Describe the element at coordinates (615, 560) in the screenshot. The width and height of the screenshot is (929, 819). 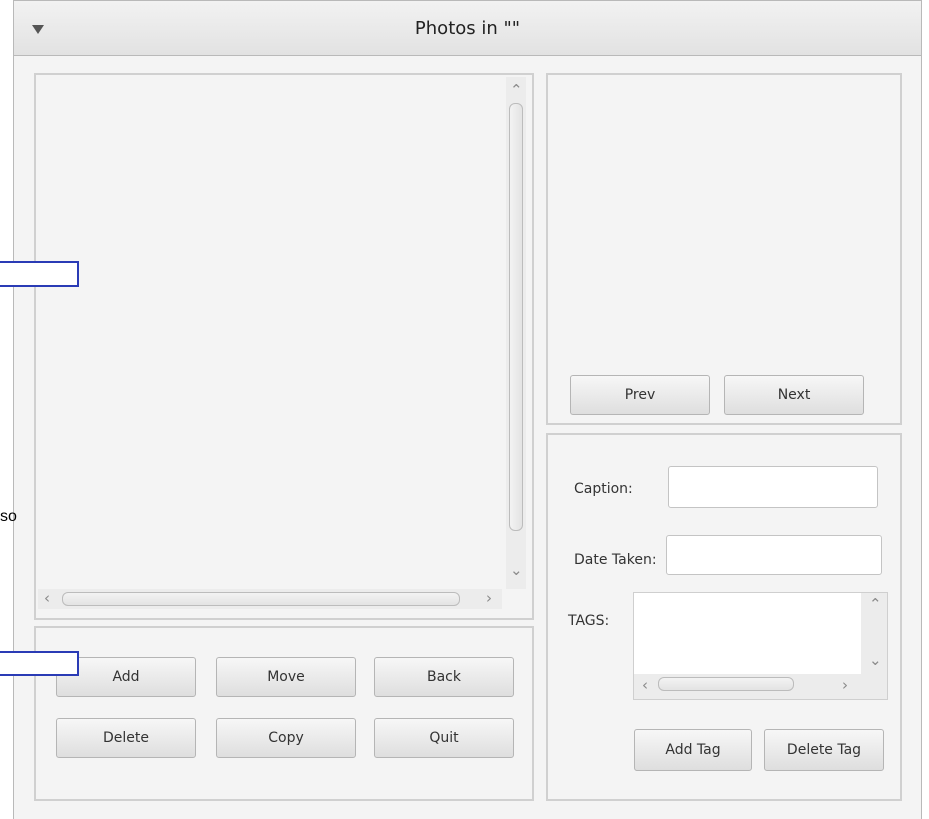
I see `date-taken-label: Date Taken:` at that location.